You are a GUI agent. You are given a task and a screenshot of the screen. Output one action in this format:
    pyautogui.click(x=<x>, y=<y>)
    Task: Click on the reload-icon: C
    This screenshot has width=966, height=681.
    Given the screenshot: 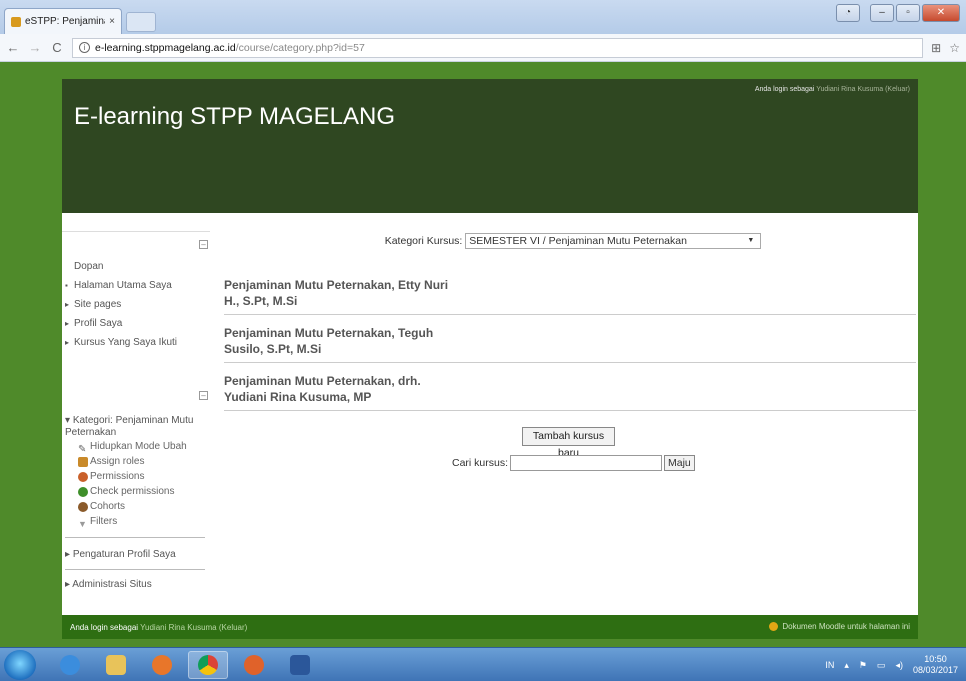 What is the action you would take?
    pyautogui.click(x=57, y=47)
    